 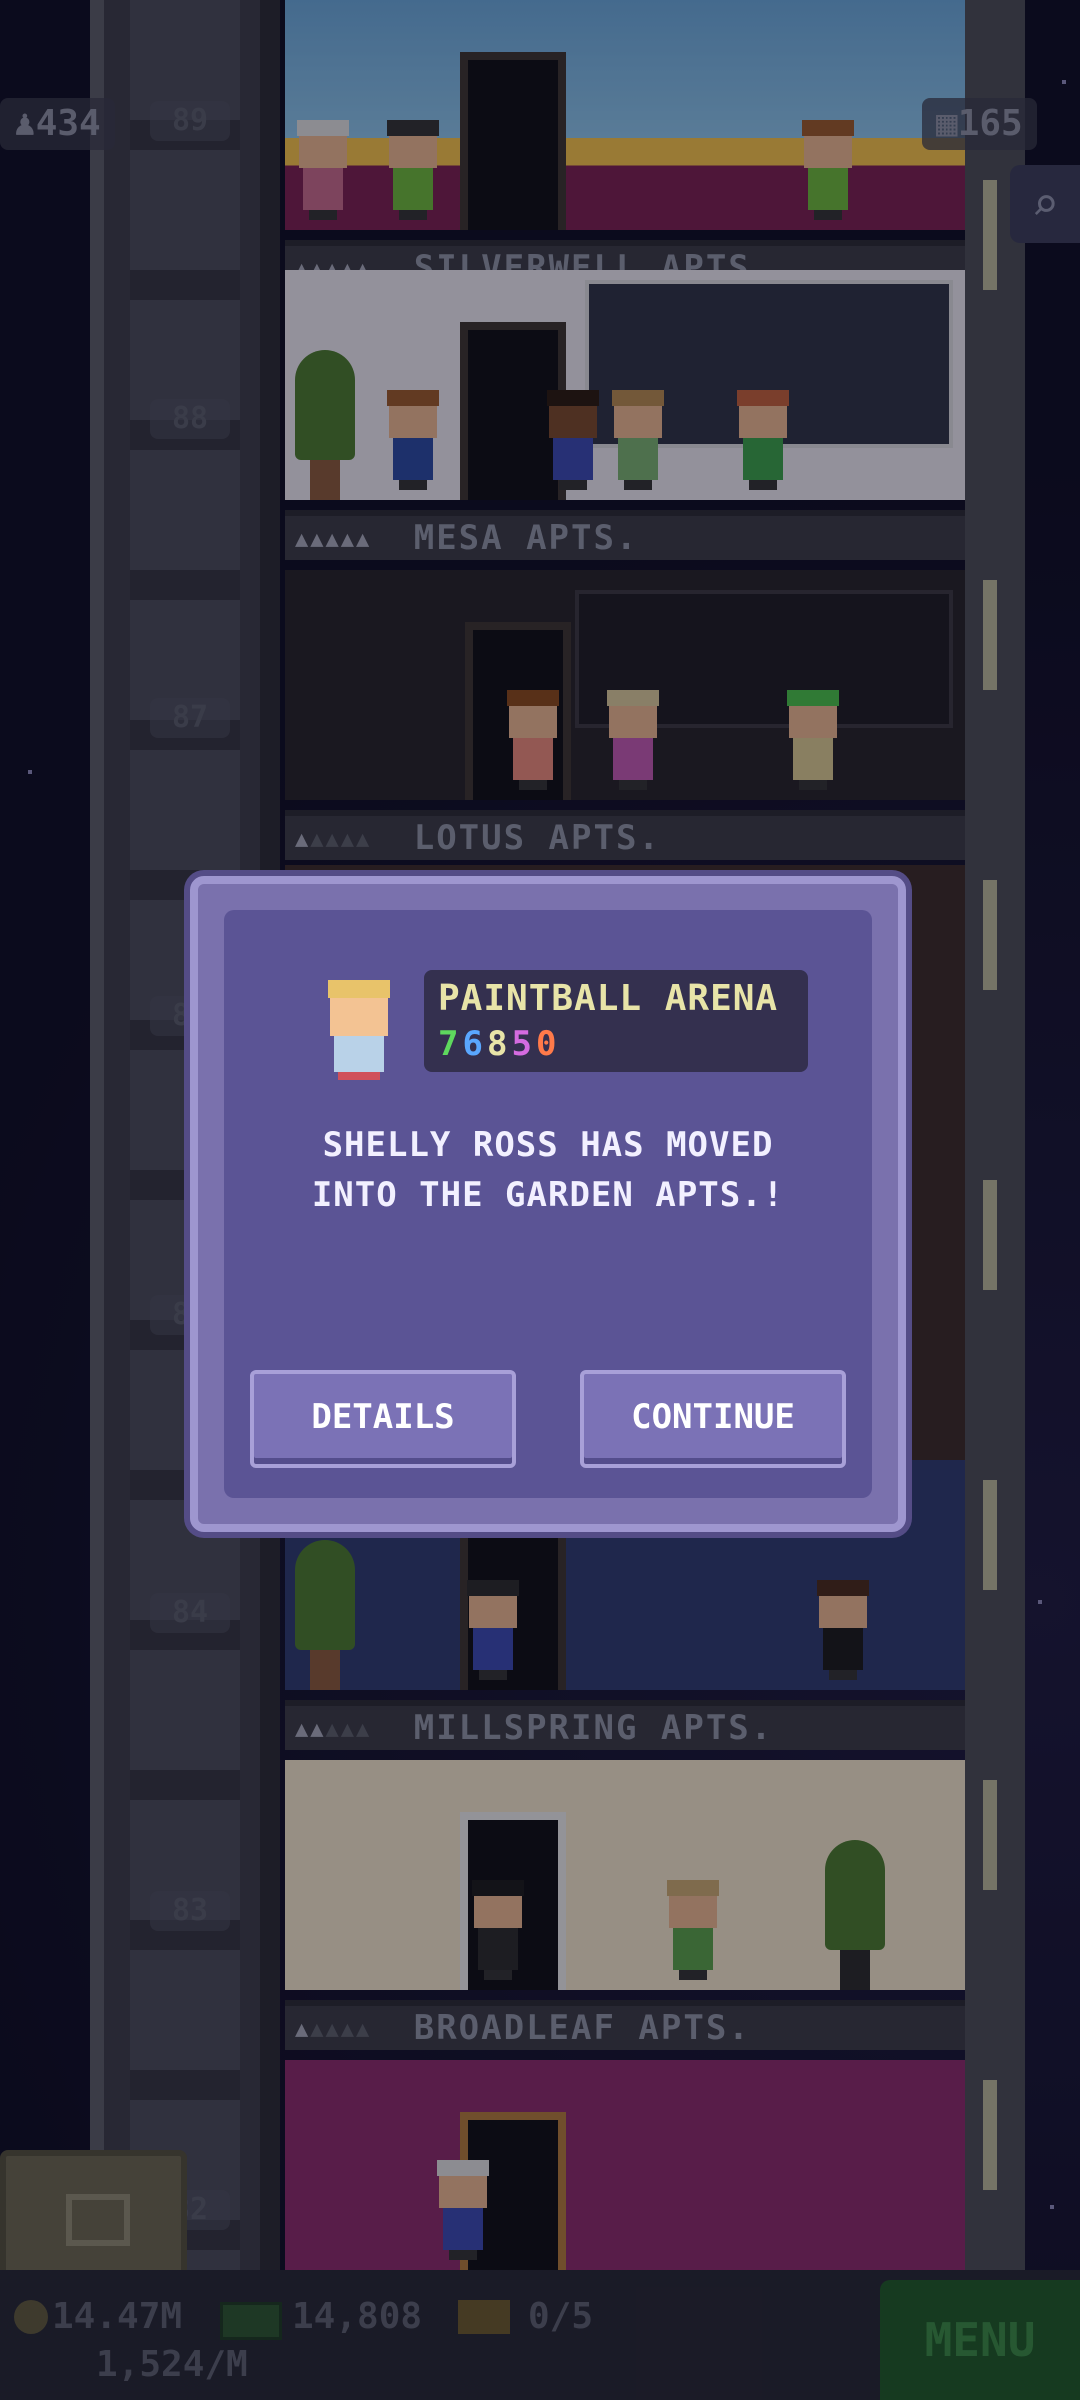 I want to click on skill-digit: 5, so click(x=523, y=1044).